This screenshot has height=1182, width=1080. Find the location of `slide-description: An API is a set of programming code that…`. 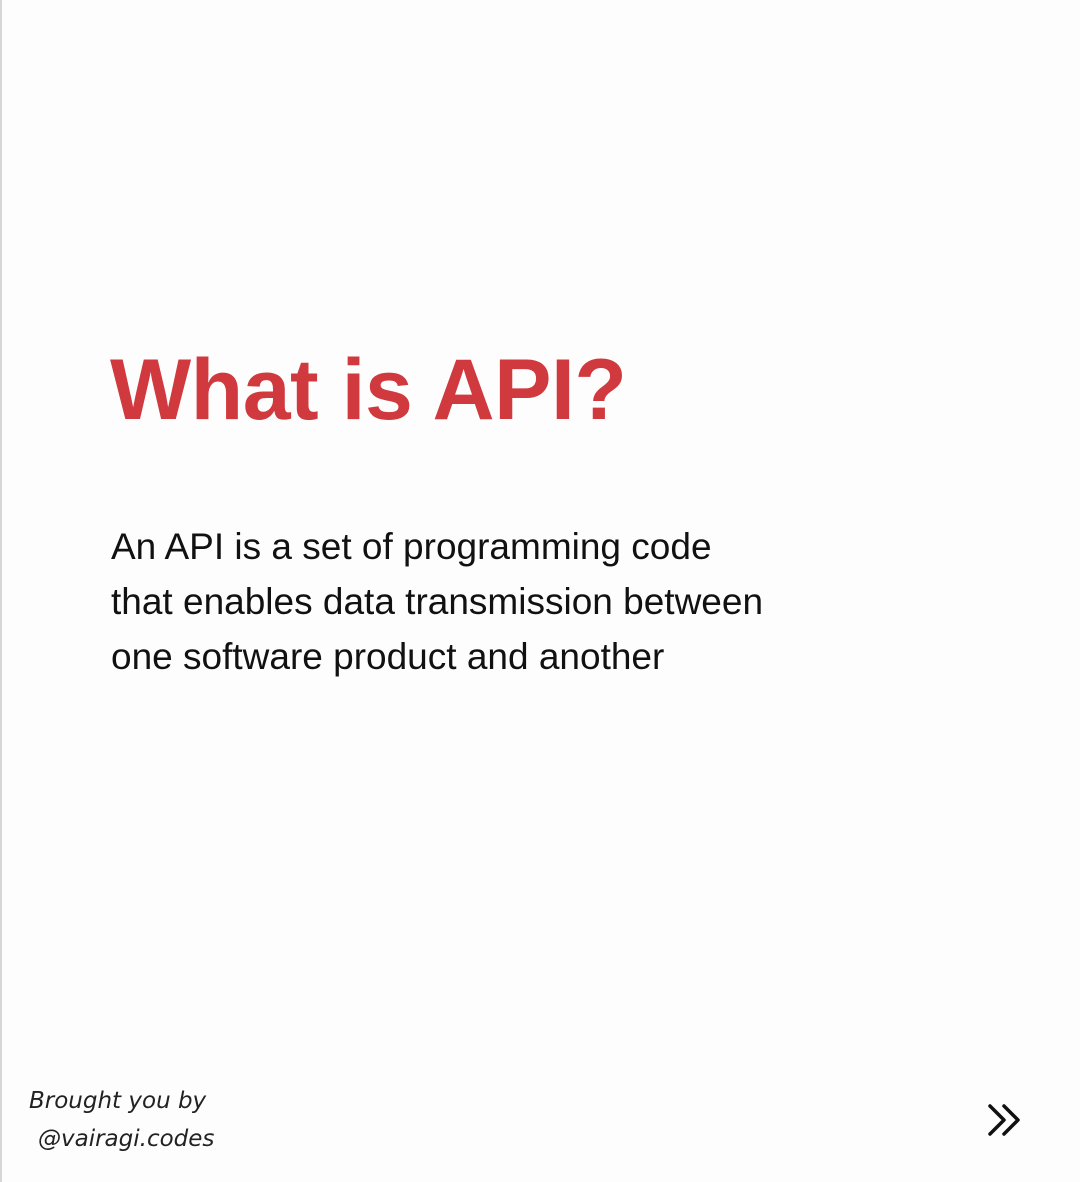

slide-description: An API is a set of programming code that… is located at coordinates (521, 601).